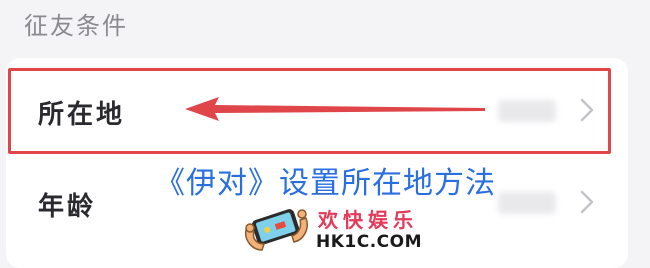 This screenshot has width=650, height=268. What do you see at coordinates (325, 183) in the screenshot?
I see `overlay-title: 《伊对》设置所在地方法` at bounding box center [325, 183].